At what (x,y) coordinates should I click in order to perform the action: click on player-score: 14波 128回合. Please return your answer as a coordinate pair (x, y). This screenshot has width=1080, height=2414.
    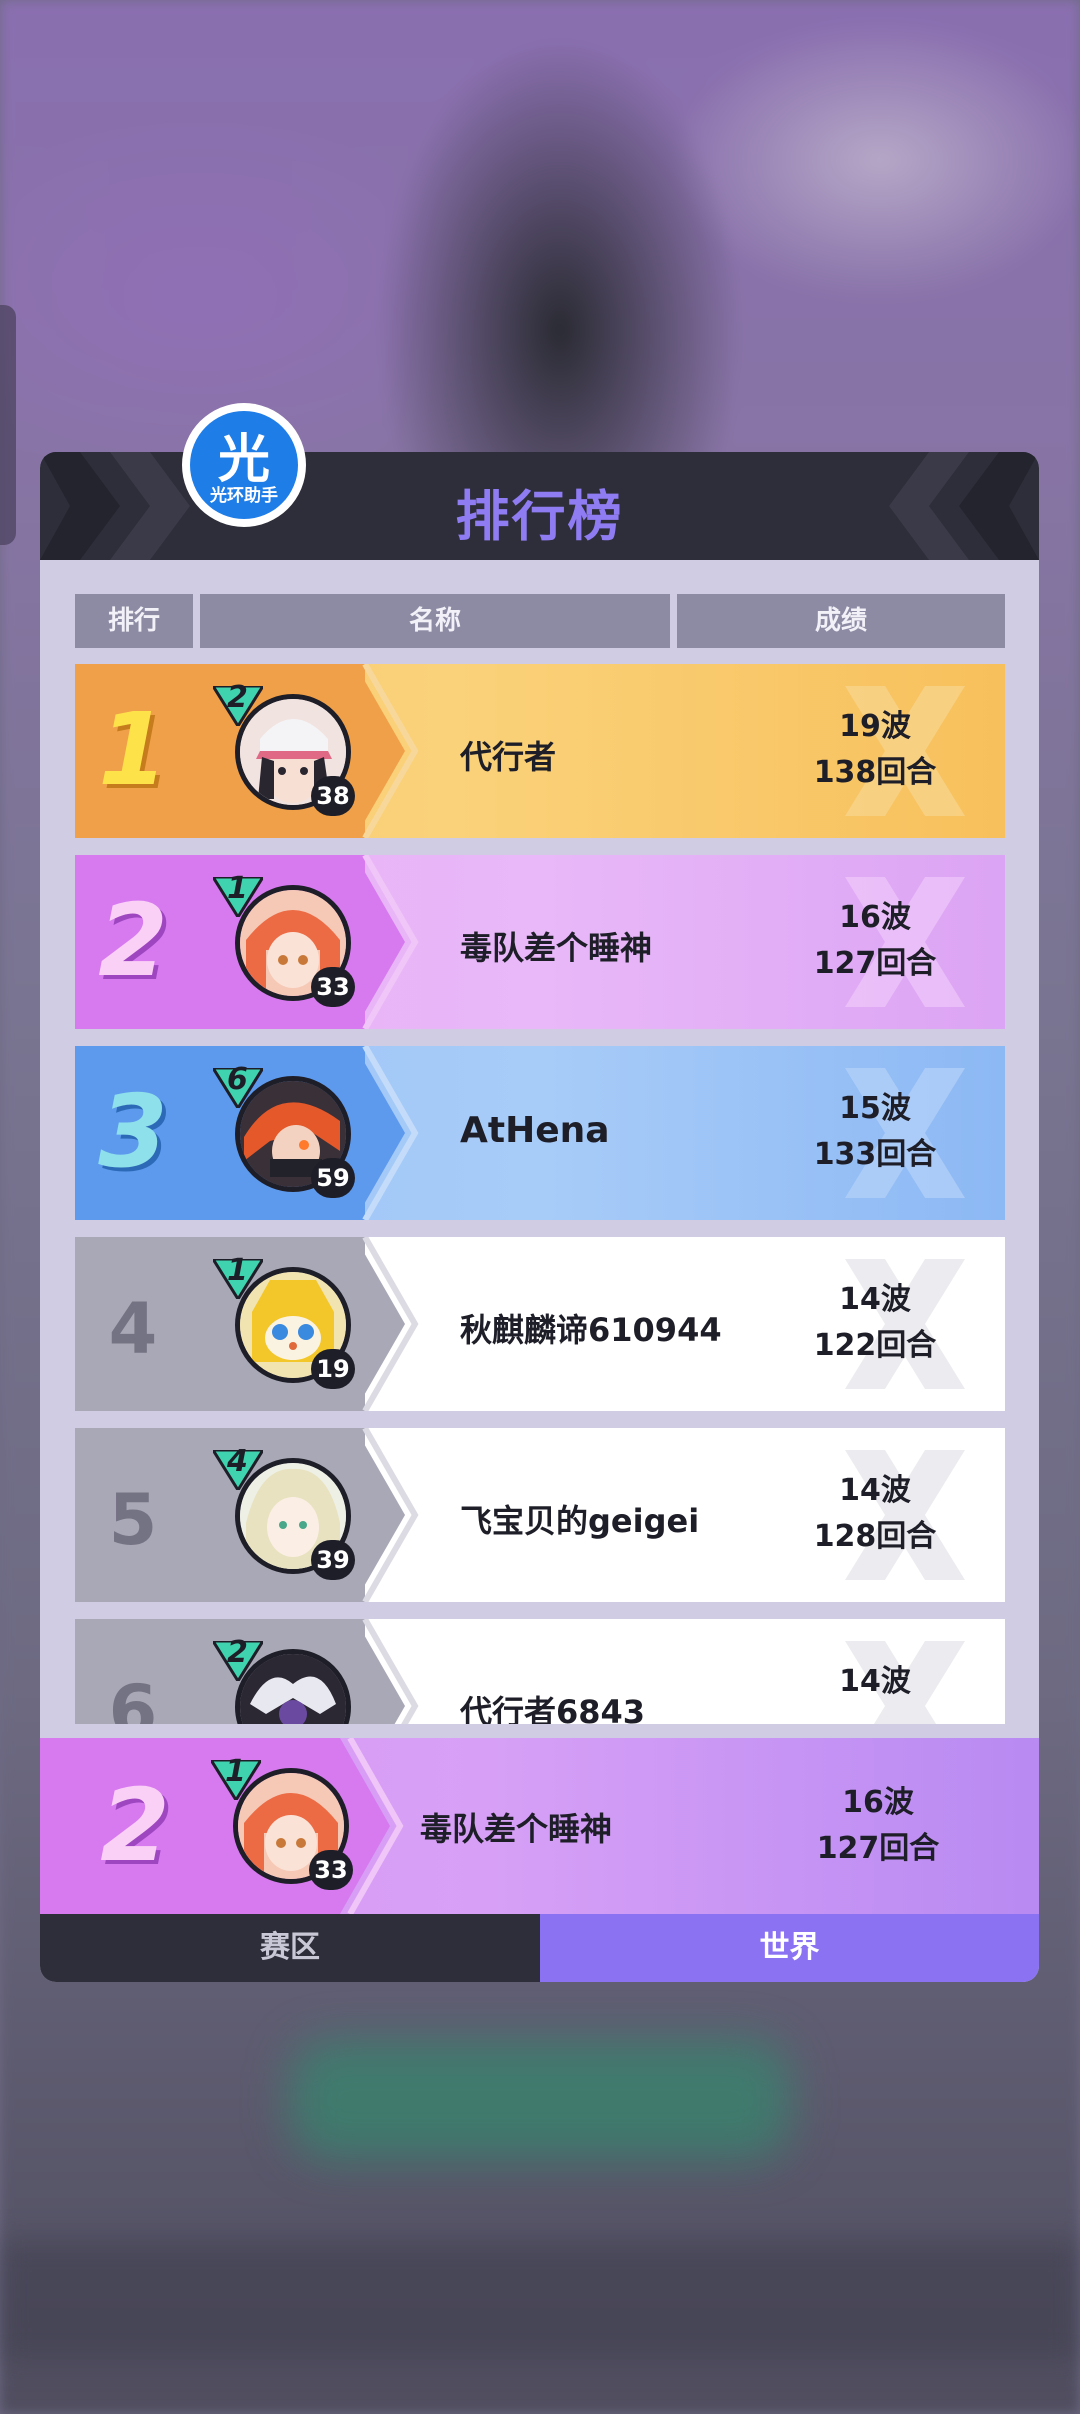
    Looking at the image, I should click on (875, 1514).